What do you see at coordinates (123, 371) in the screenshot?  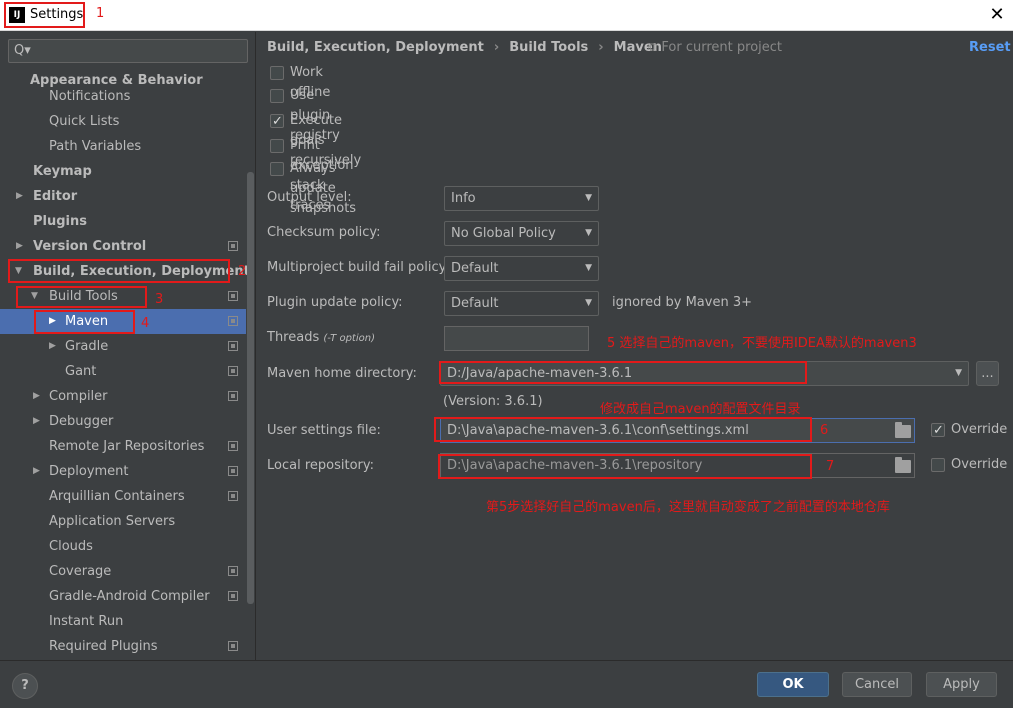 I see `tree-item-gant: Gant` at bounding box center [123, 371].